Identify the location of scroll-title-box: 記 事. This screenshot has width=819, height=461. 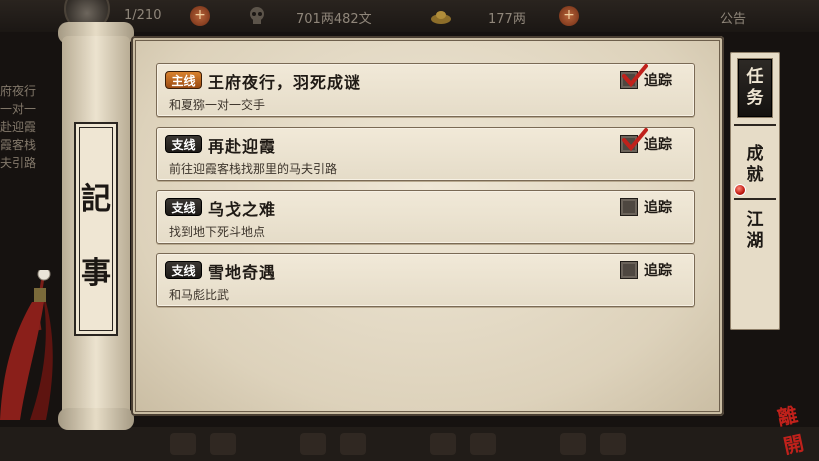
(96, 229).